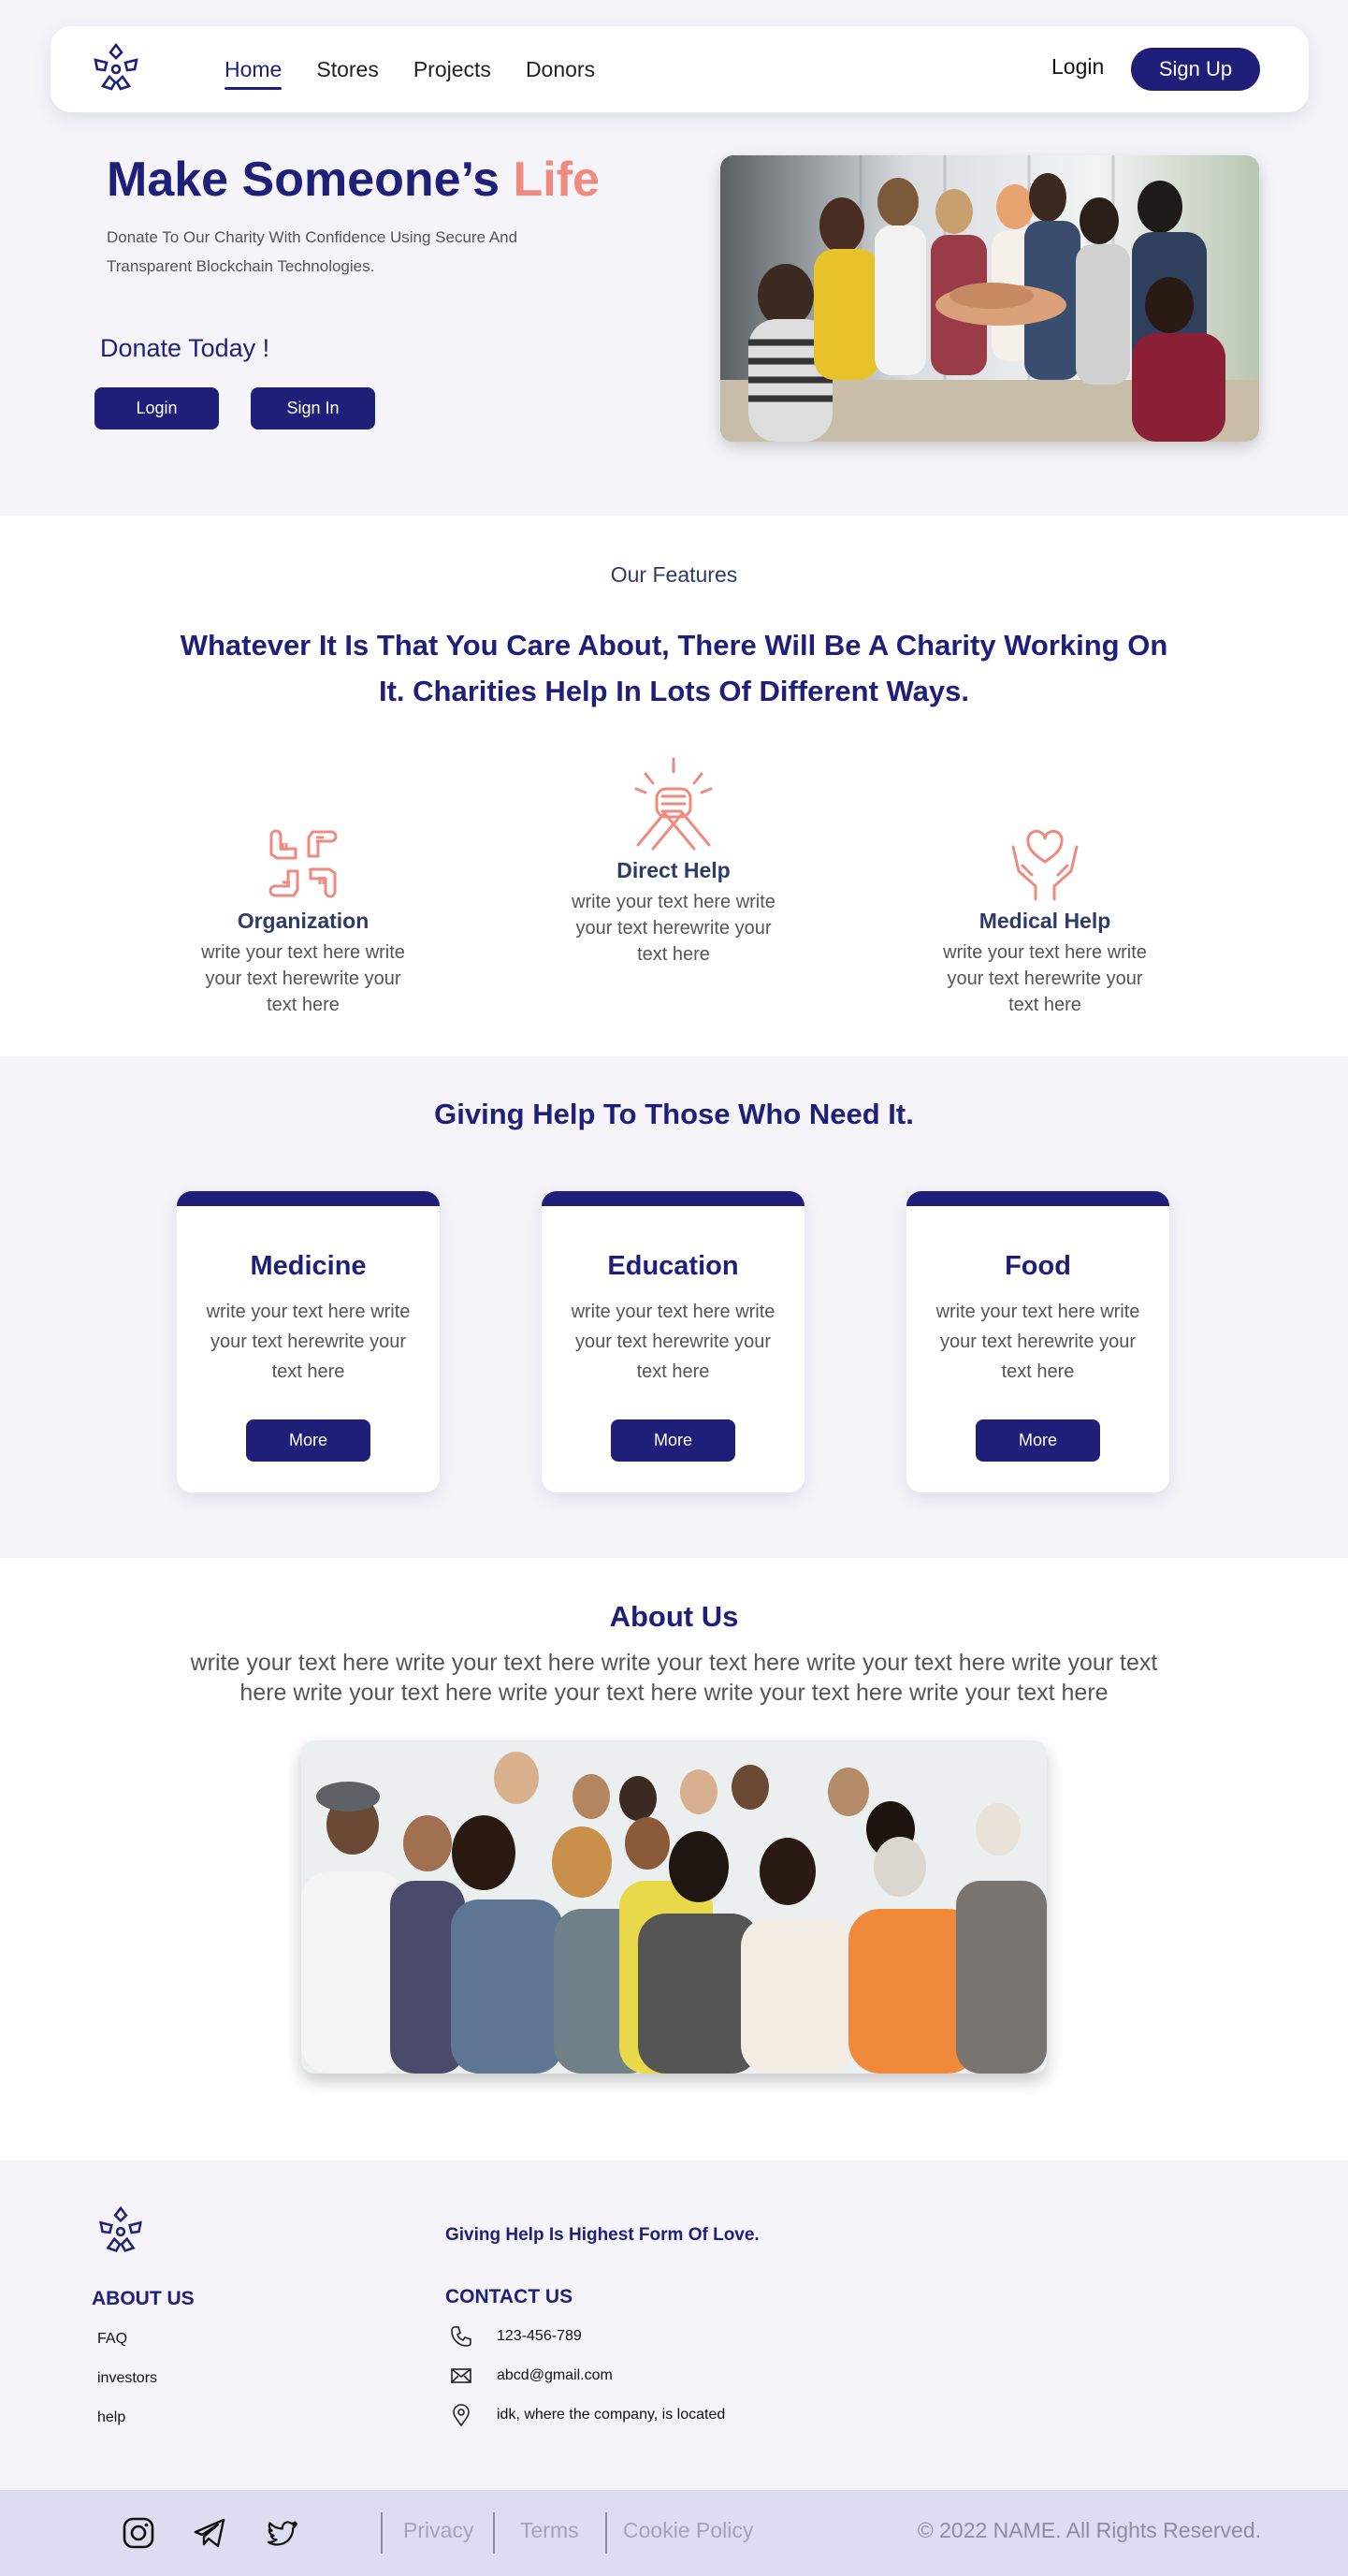 The width and height of the screenshot is (1348, 2576). I want to click on card-title: Food, so click(1038, 1266).